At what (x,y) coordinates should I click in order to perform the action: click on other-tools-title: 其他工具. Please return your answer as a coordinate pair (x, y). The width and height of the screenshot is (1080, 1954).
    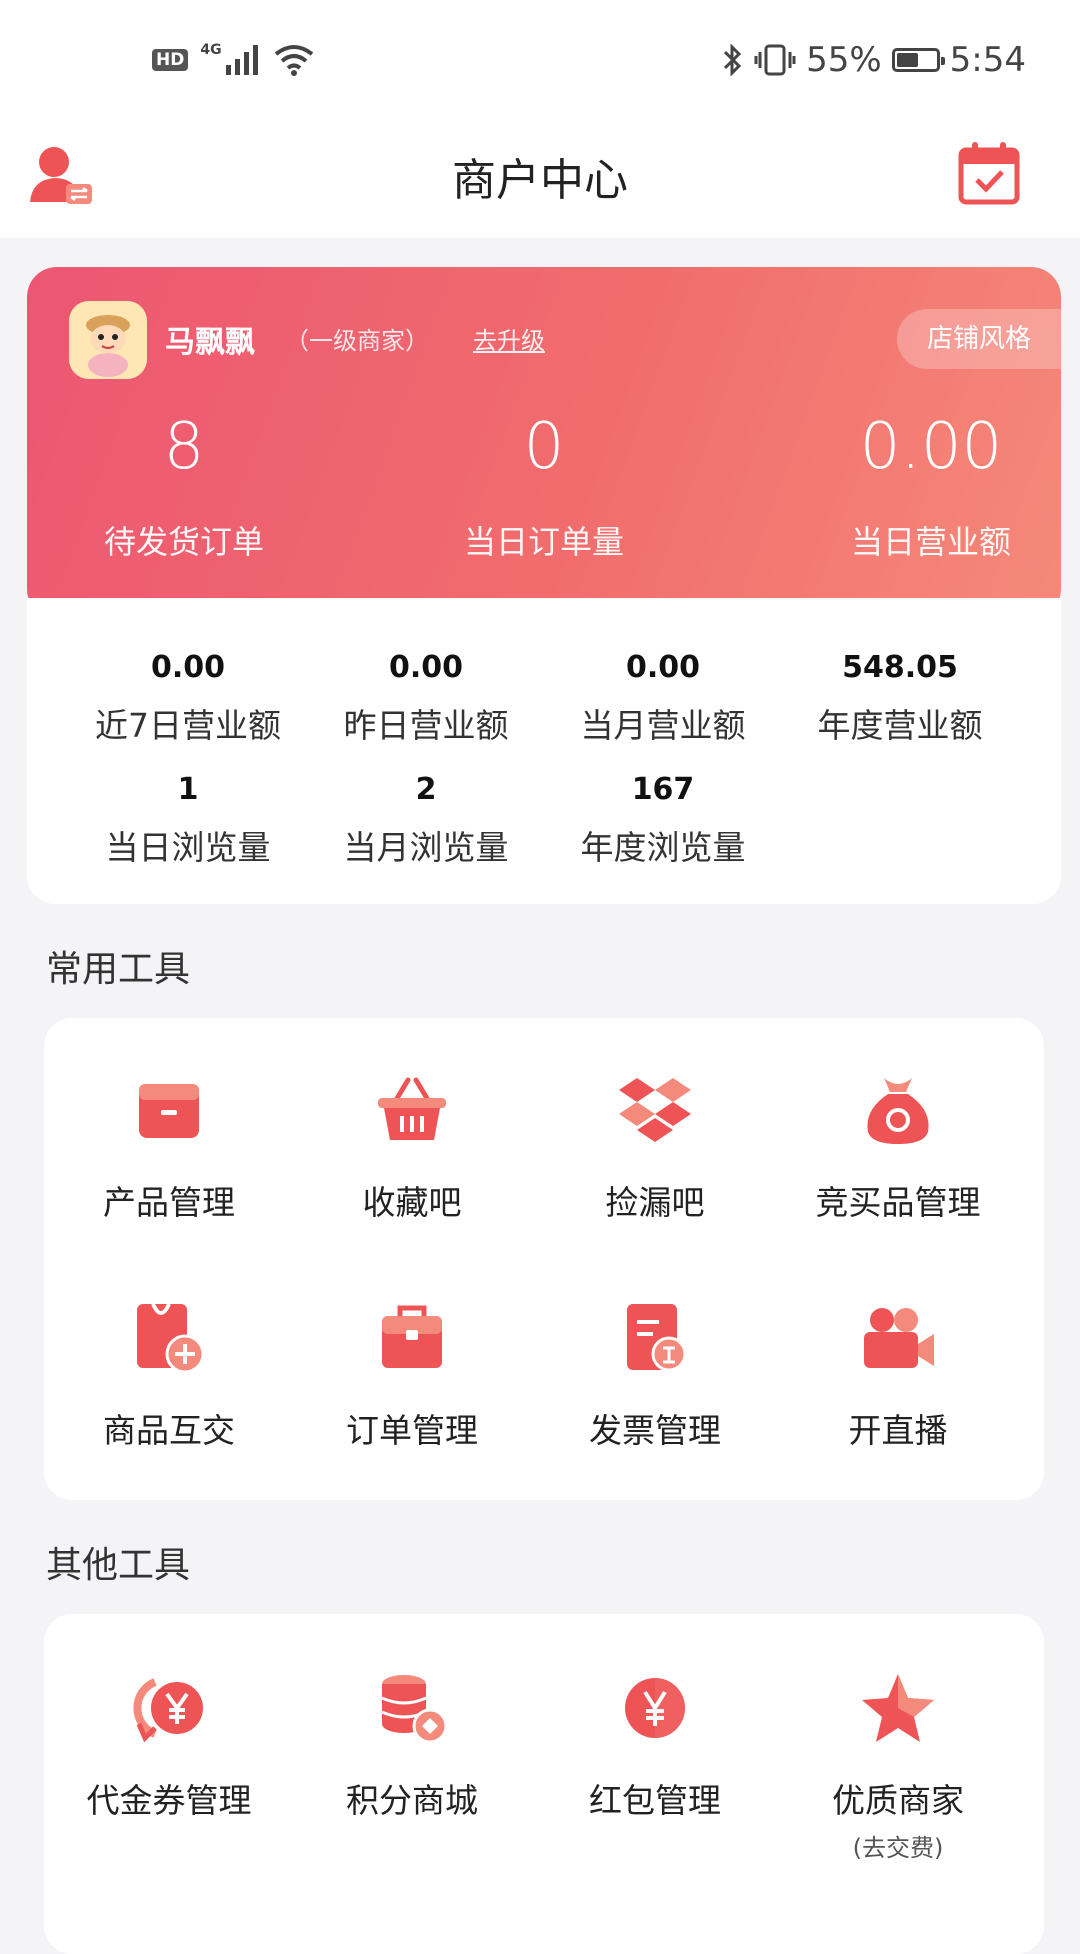
    Looking at the image, I should click on (118, 1565).